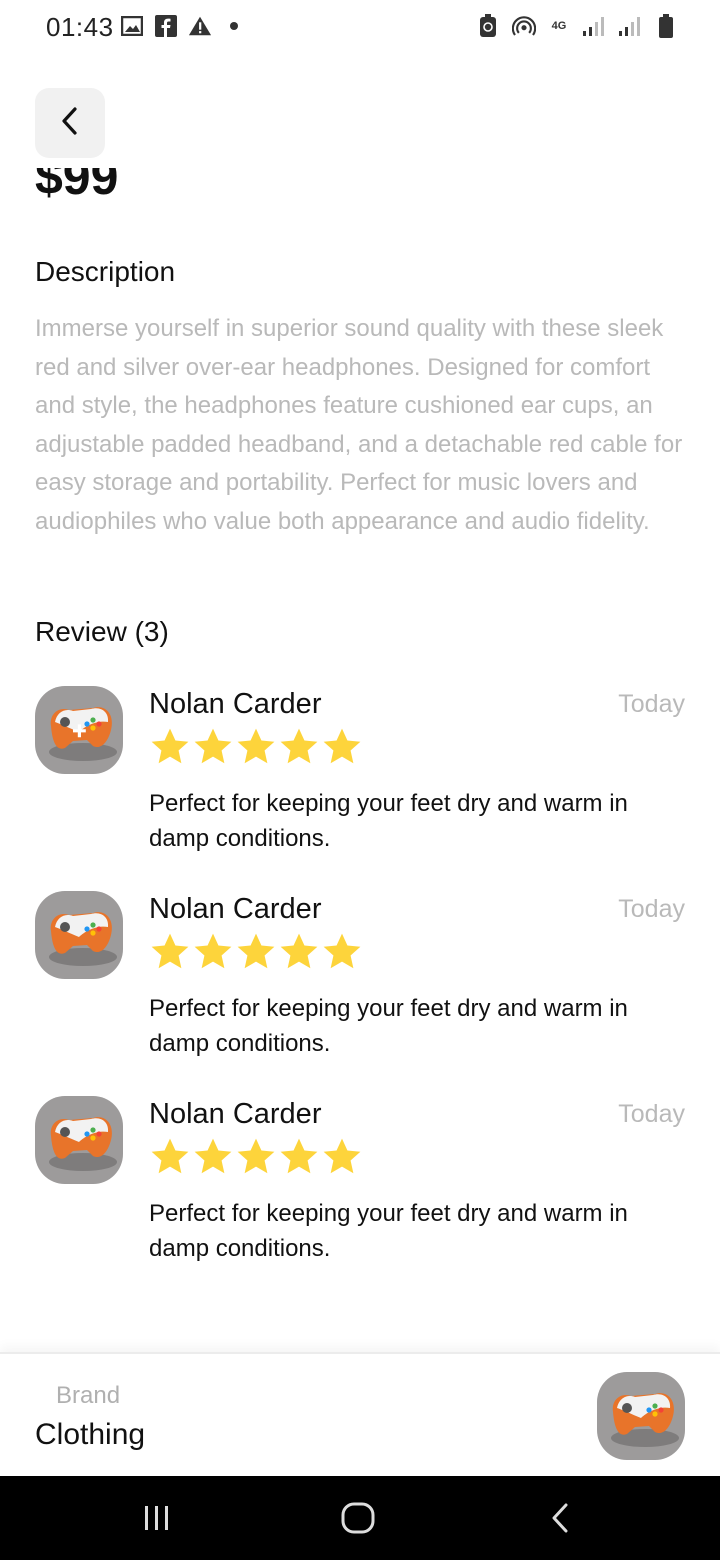 The image size is (720, 1560). What do you see at coordinates (200, 26) in the screenshot?
I see `warning-icon` at bounding box center [200, 26].